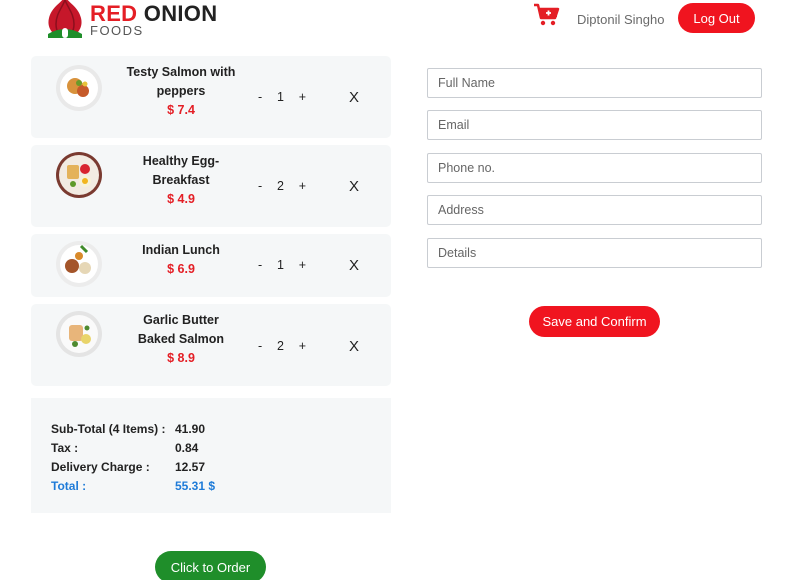 Image resolution: width=791 pixels, height=580 pixels. I want to click on brand-logo: RED ONION FOODS, so click(130, 20).